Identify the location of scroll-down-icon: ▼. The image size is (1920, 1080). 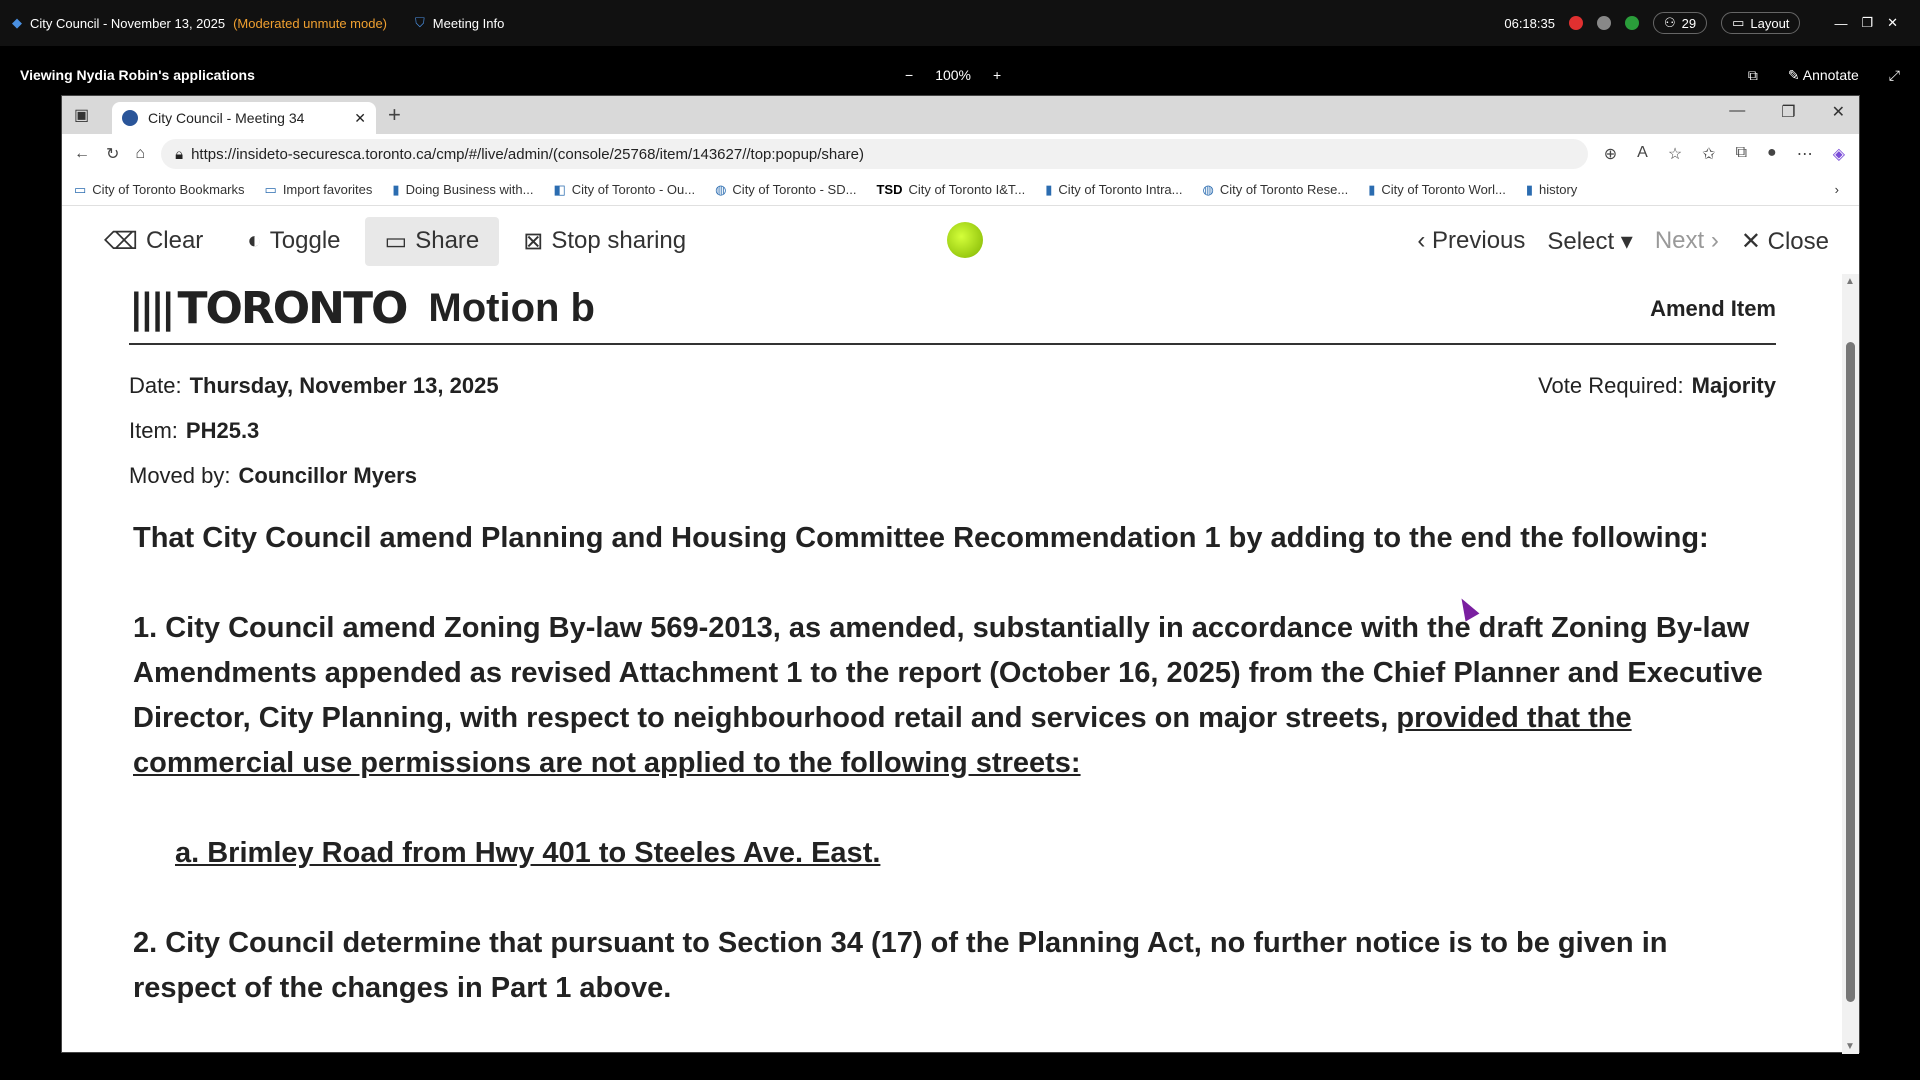
(1850, 1046).